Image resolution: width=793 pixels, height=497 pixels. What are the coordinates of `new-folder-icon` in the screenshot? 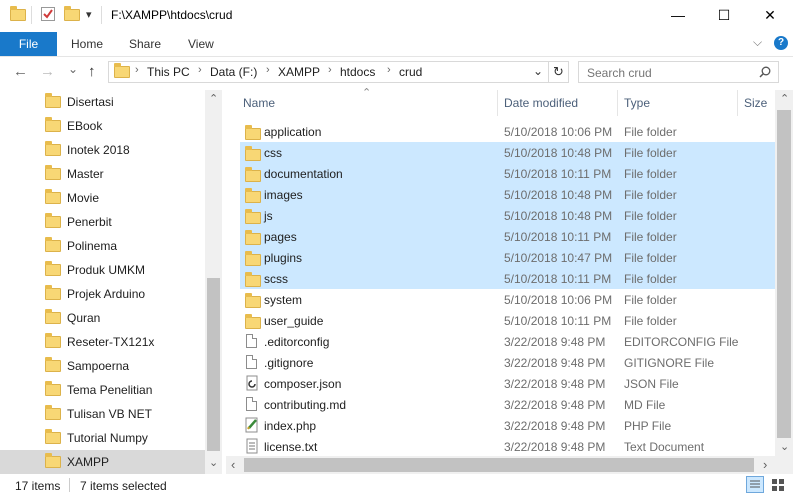 It's located at (72, 15).